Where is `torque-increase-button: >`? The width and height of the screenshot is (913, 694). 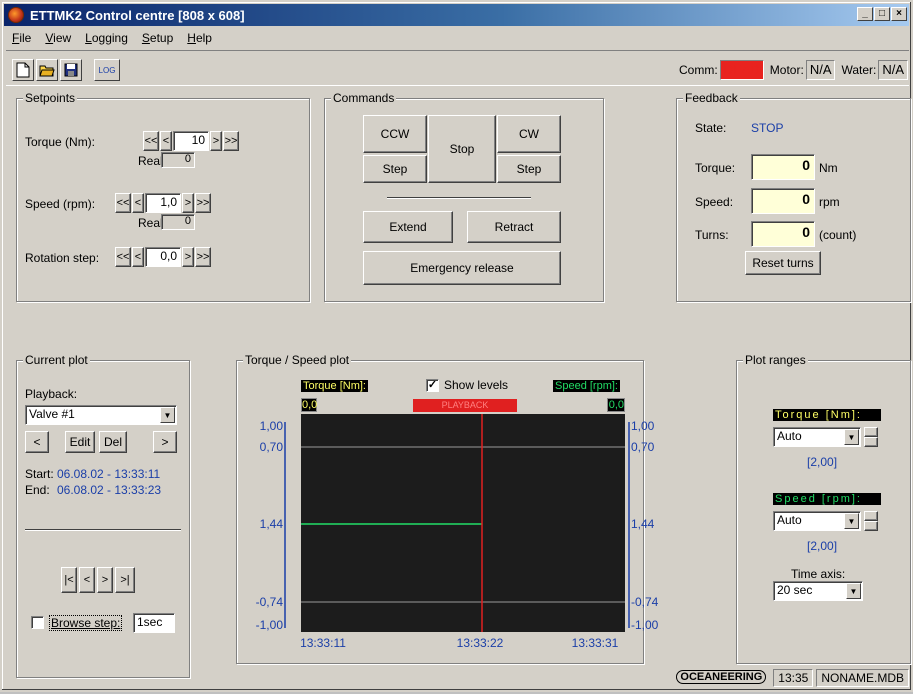 torque-increase-button: > is located at coordinates (216, 141).